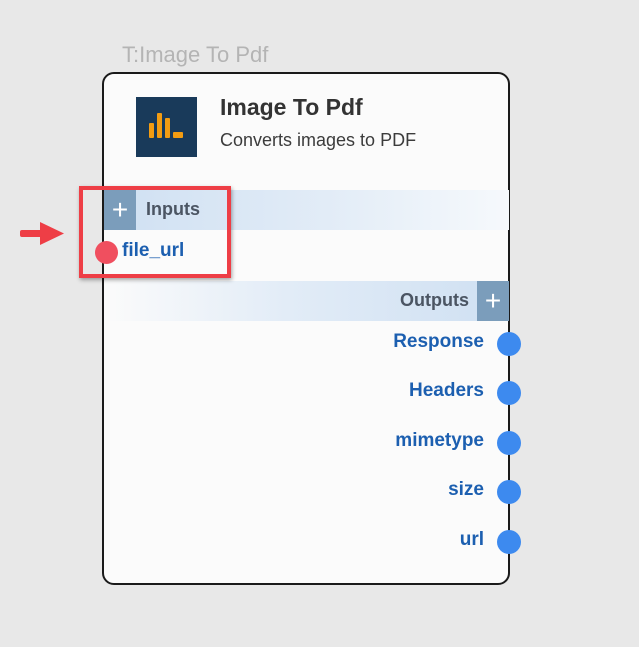  Describe the element at coordinates (364, 492) in the screenshot. I see `output-row-size: size` at that location.